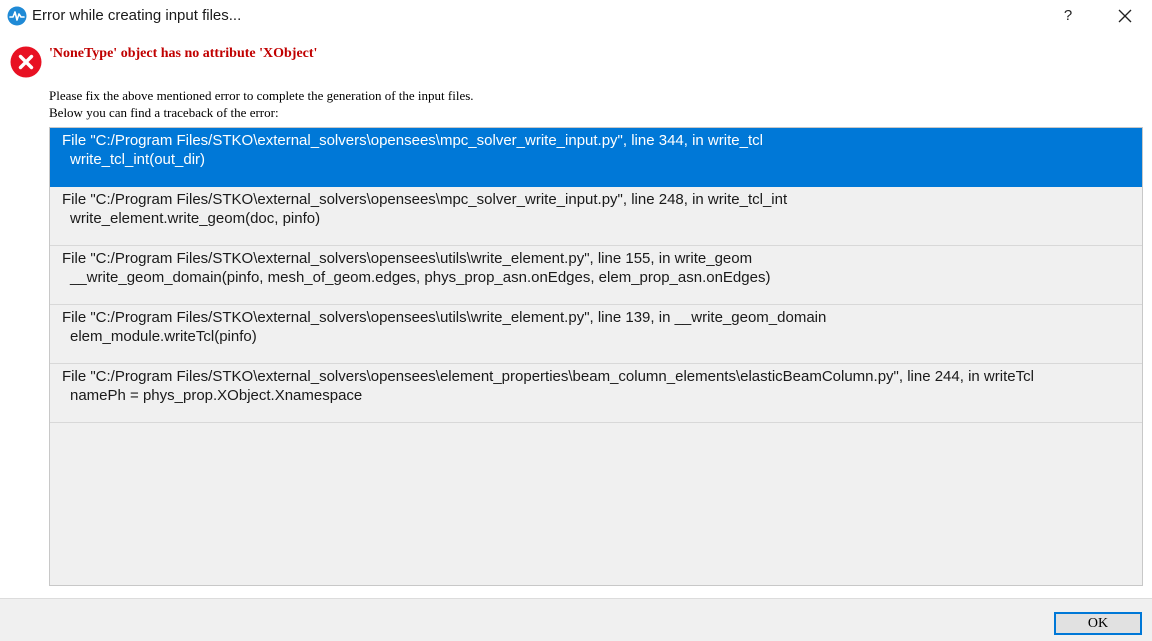 The image size is (1152, 641). Describe the element at coordinates (1098, 623) in the screenshot. I see `ok-button: OK` at that location.